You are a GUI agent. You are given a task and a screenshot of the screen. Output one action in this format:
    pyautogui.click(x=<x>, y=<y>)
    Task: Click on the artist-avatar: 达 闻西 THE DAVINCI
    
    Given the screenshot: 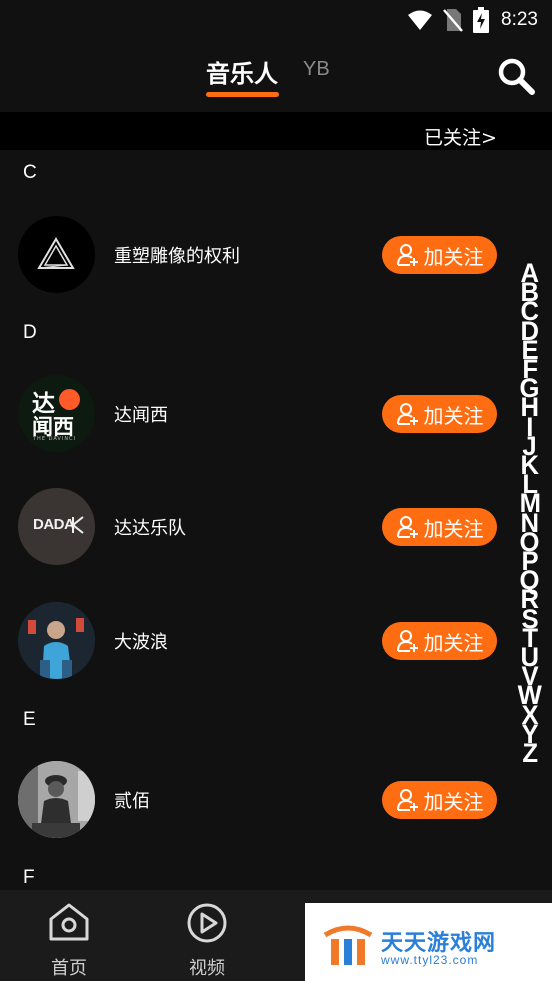 What is the action you would take?
    pyautogui.click(x=56, y=413)
    